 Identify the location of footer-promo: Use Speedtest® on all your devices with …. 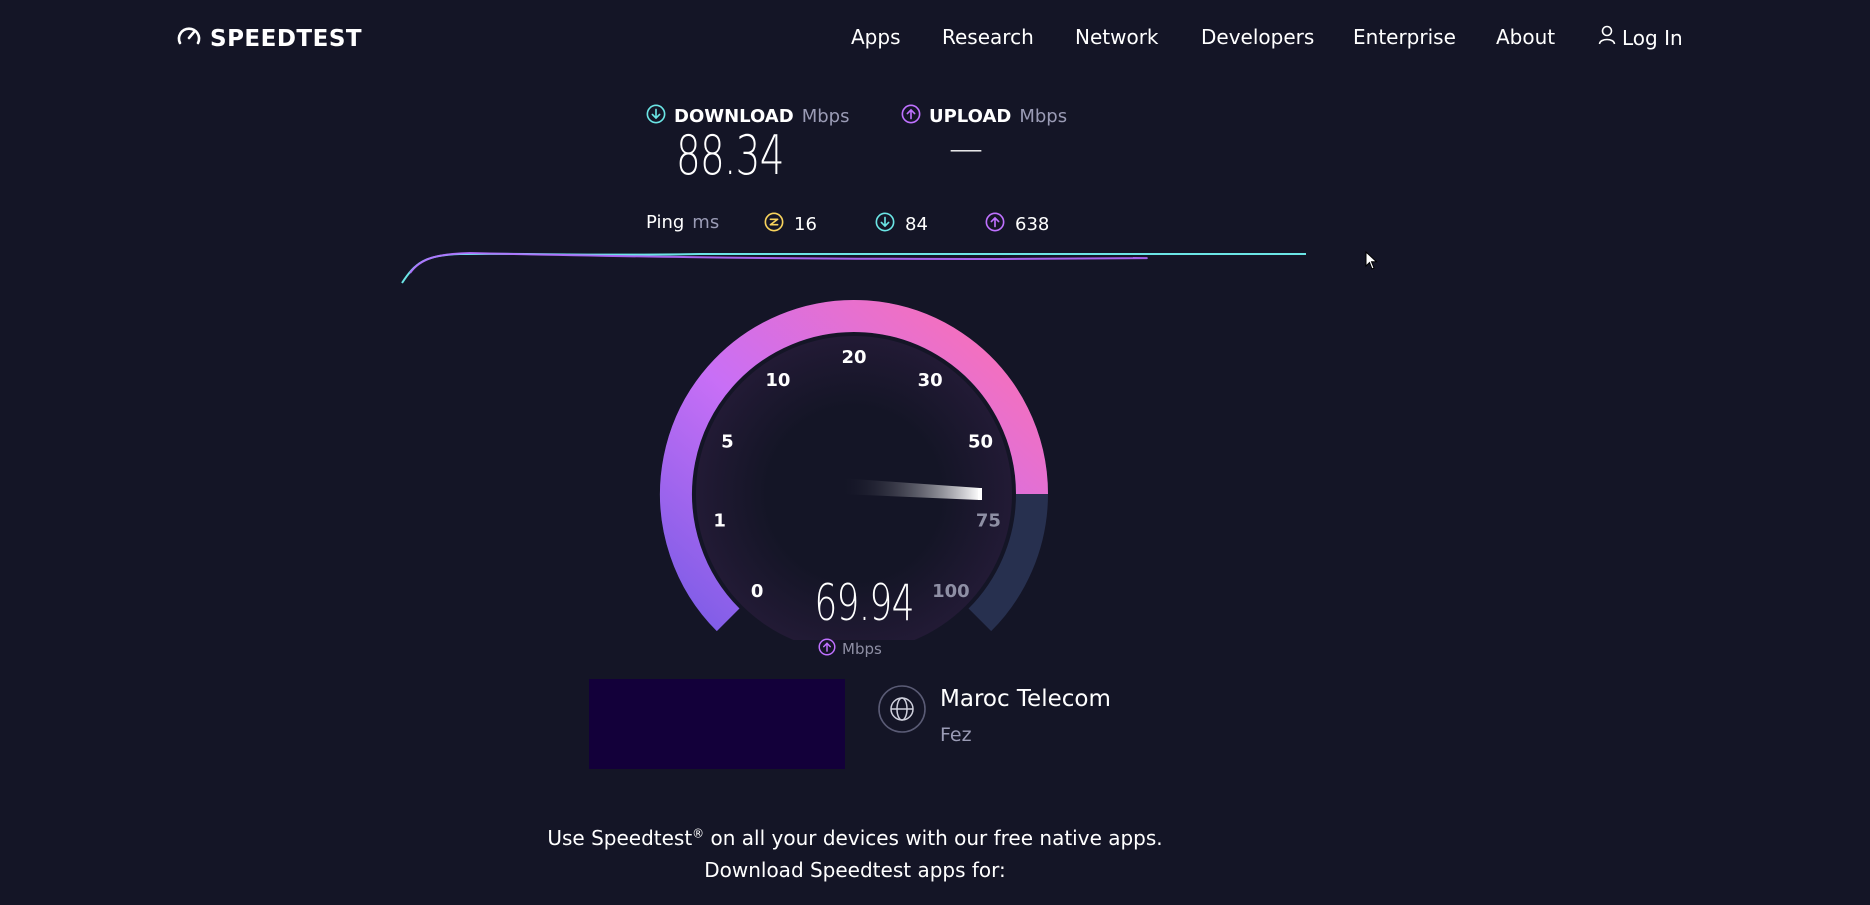
(855, 838).